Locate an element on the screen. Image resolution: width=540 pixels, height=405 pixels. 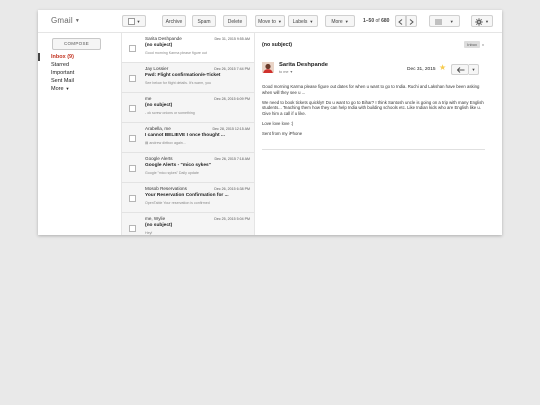
older-button is located at coordinates (411, 21).